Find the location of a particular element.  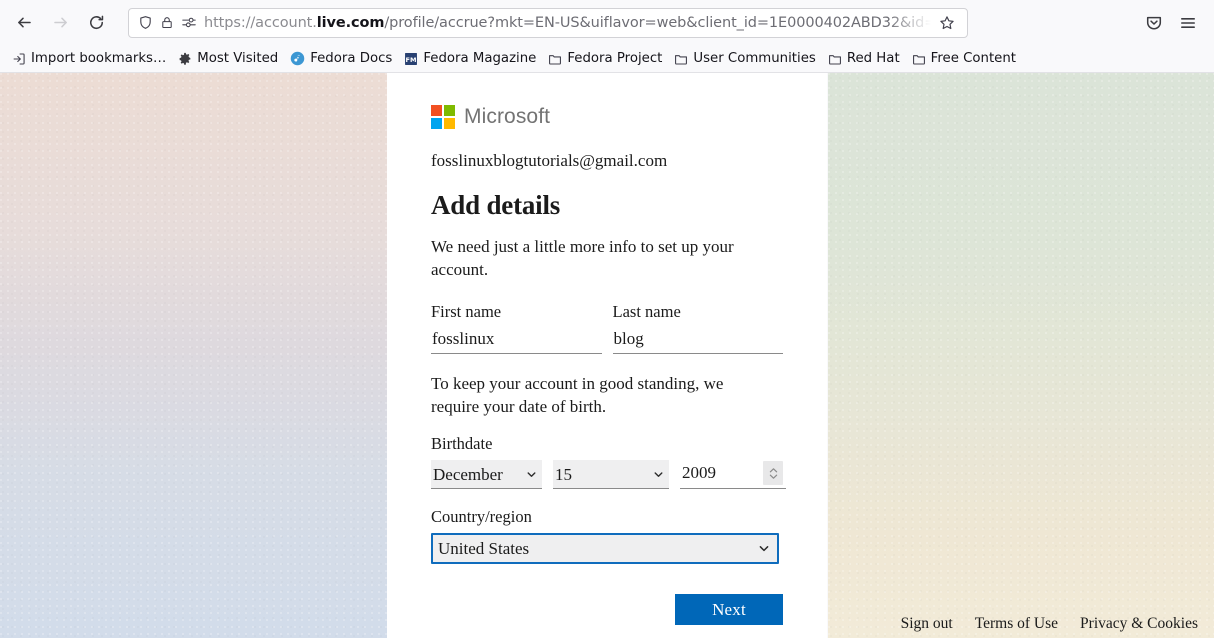

page-footer: Sign out Terms of Use Privacy & Cookies is located at coordinates (1049, 625).